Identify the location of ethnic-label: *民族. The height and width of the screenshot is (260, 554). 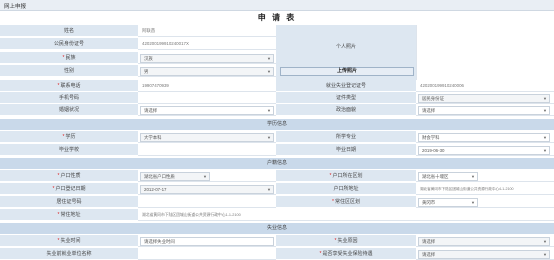
(69, 58).